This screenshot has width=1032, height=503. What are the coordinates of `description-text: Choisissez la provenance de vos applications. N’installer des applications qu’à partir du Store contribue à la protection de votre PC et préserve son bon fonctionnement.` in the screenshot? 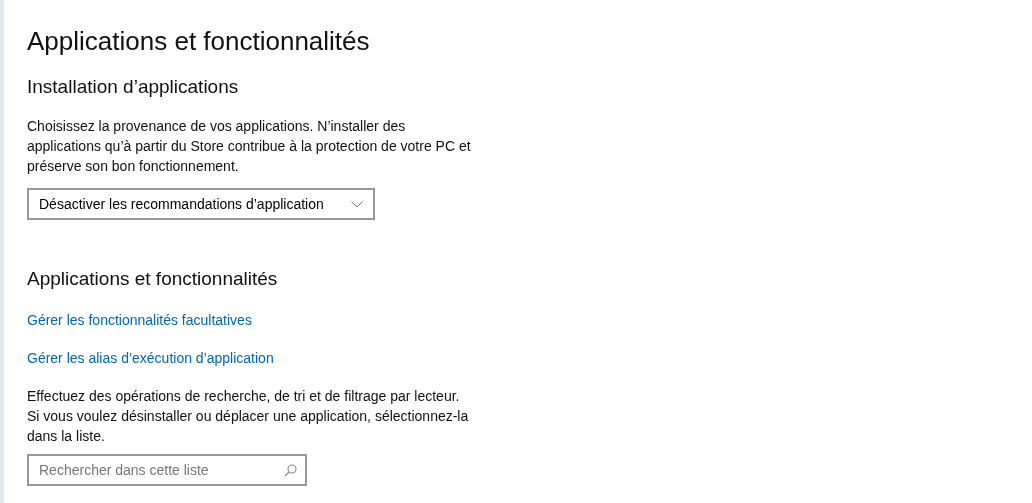 It's located at (249, 146).